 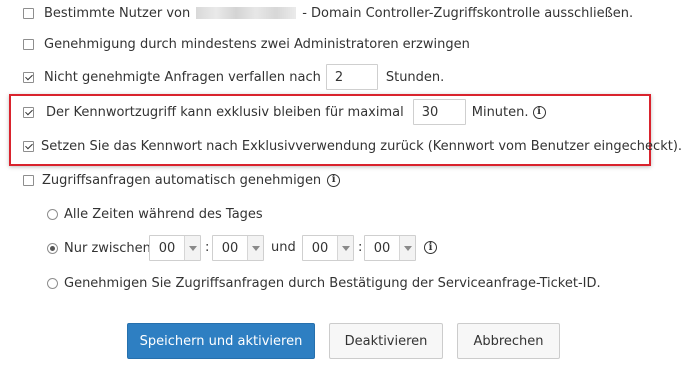 What do you see at coordinates (283, 247) in the screenshot?
I see `and-label: und` at bounding box center [283, 247].